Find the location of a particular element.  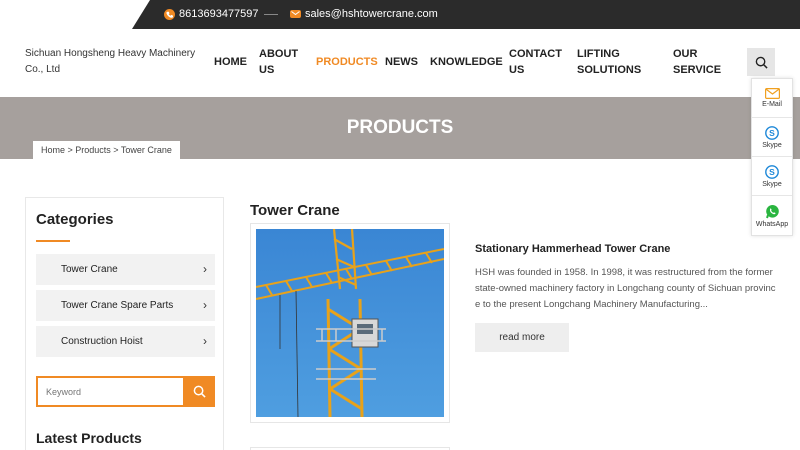

category-label: Tower Crane Spare Parts is located at coordinates (117, 305).